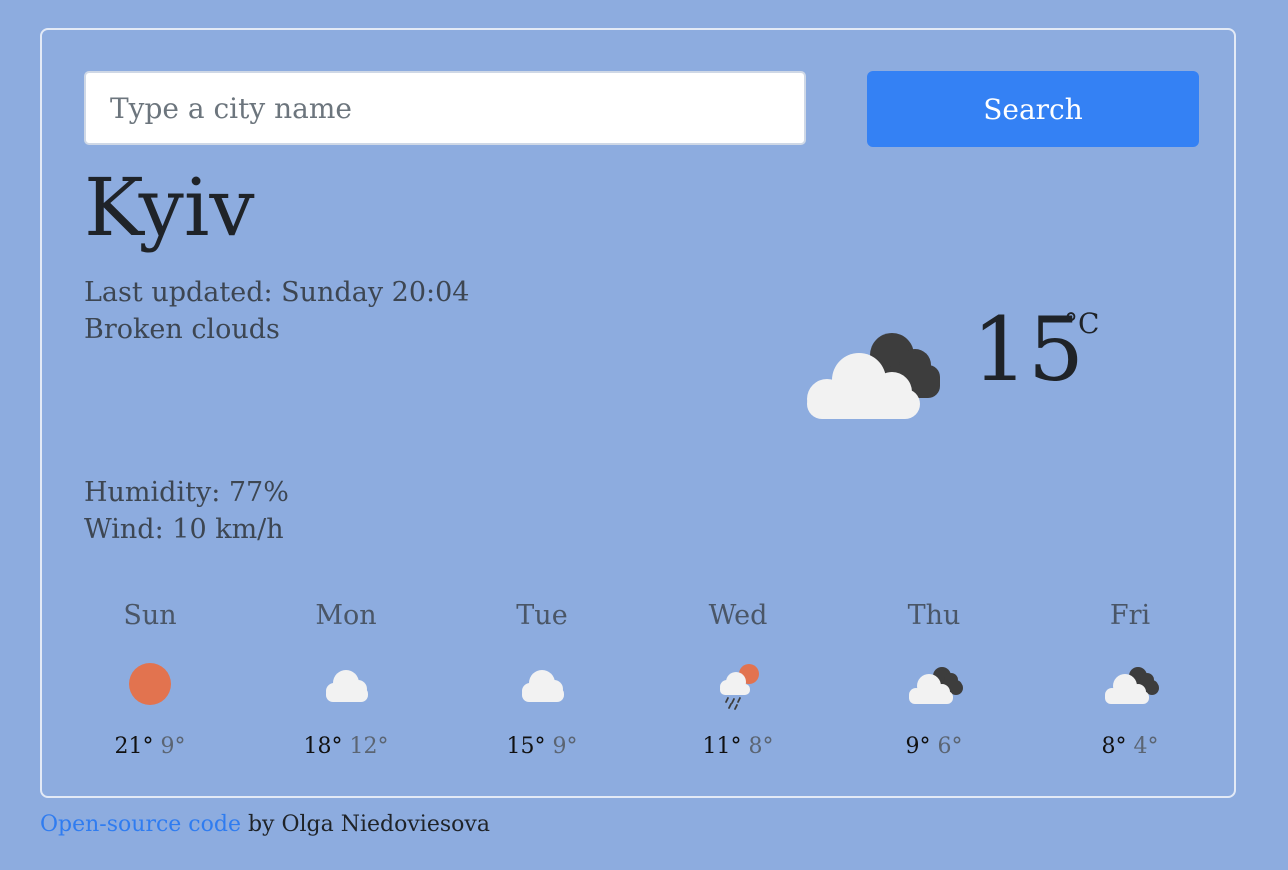 The width and height of the screenshot is (1288, 870). I want to click on forecast-max-temp: 9°, so click(918, 746).